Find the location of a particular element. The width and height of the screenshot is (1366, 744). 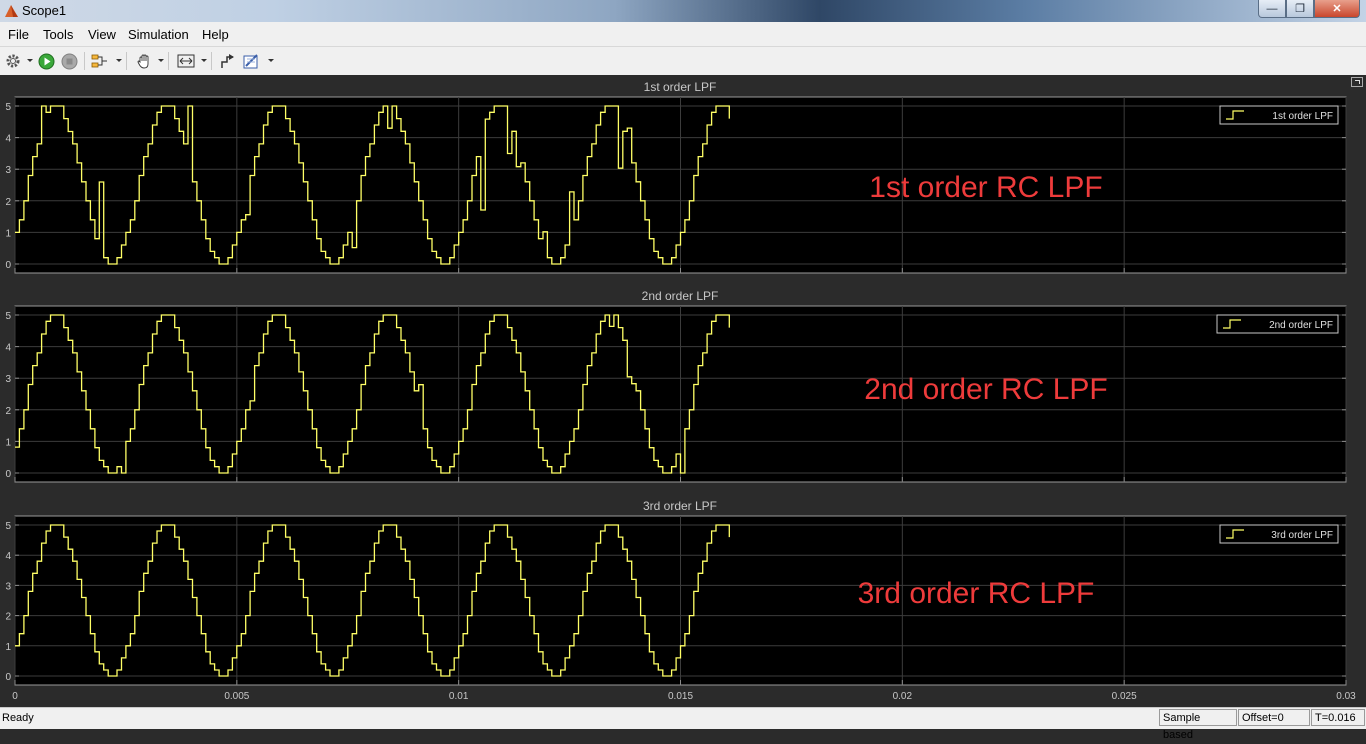

run-button is located at coordinates (46, 61).